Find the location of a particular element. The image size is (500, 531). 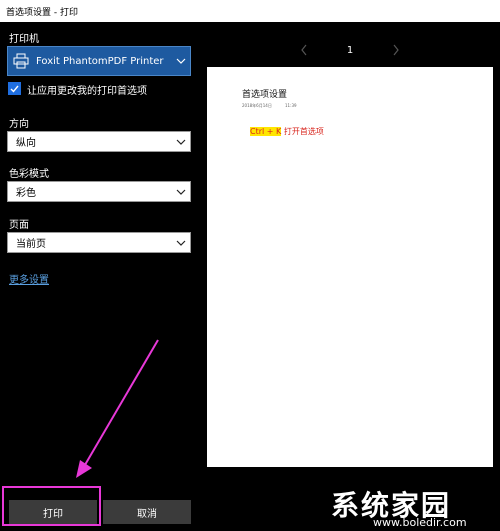

preview-doc-time: 11:39 is located at coordinates (291, 105).